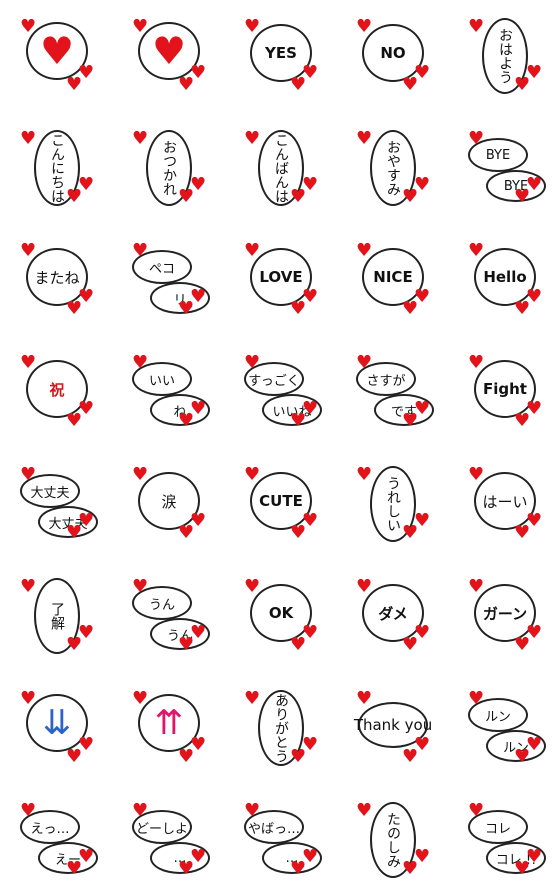  I want to click on sticker: YES ♥ ♥ ♥, so click(280, 56).